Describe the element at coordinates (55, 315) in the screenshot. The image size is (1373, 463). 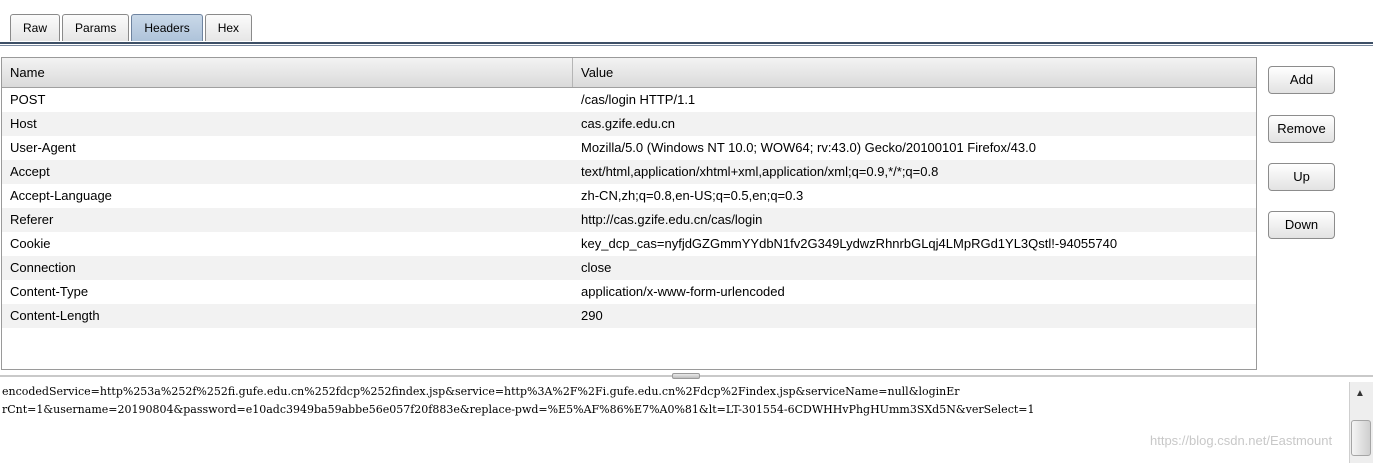
I see `header-name-cell: Content-Length` at that location.